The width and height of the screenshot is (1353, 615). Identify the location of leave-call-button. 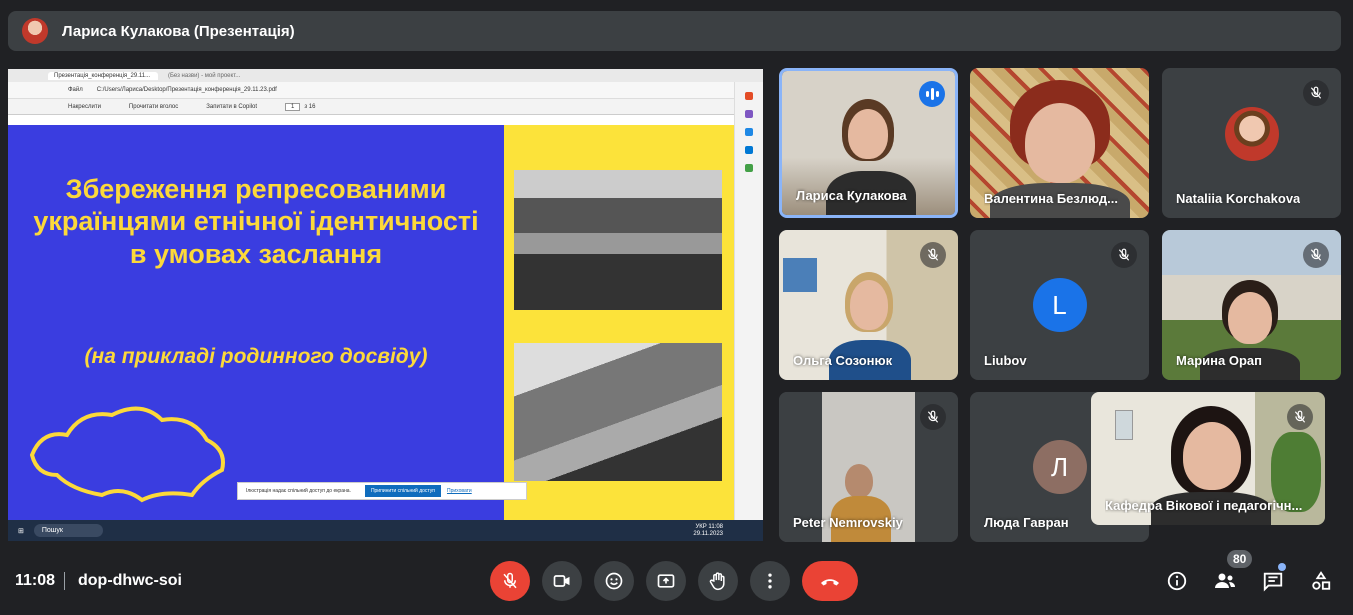
(830, 581).